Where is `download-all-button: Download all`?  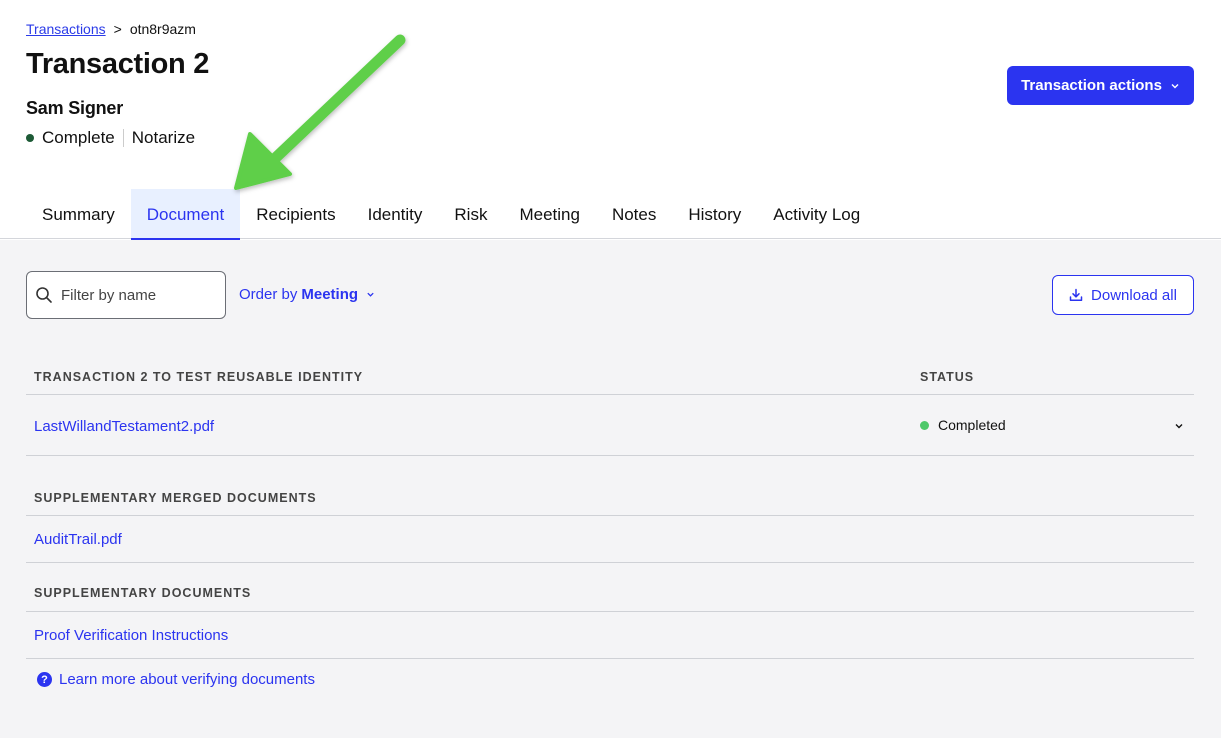 download-all-button: Download all is located at coordinates (1123, 295).